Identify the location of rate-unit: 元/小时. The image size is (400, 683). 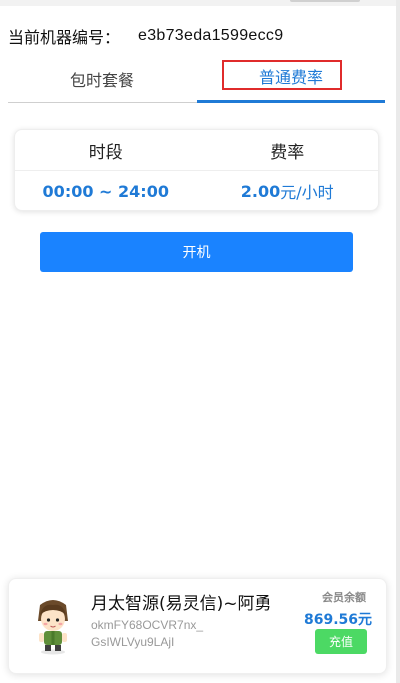
(307, 192).